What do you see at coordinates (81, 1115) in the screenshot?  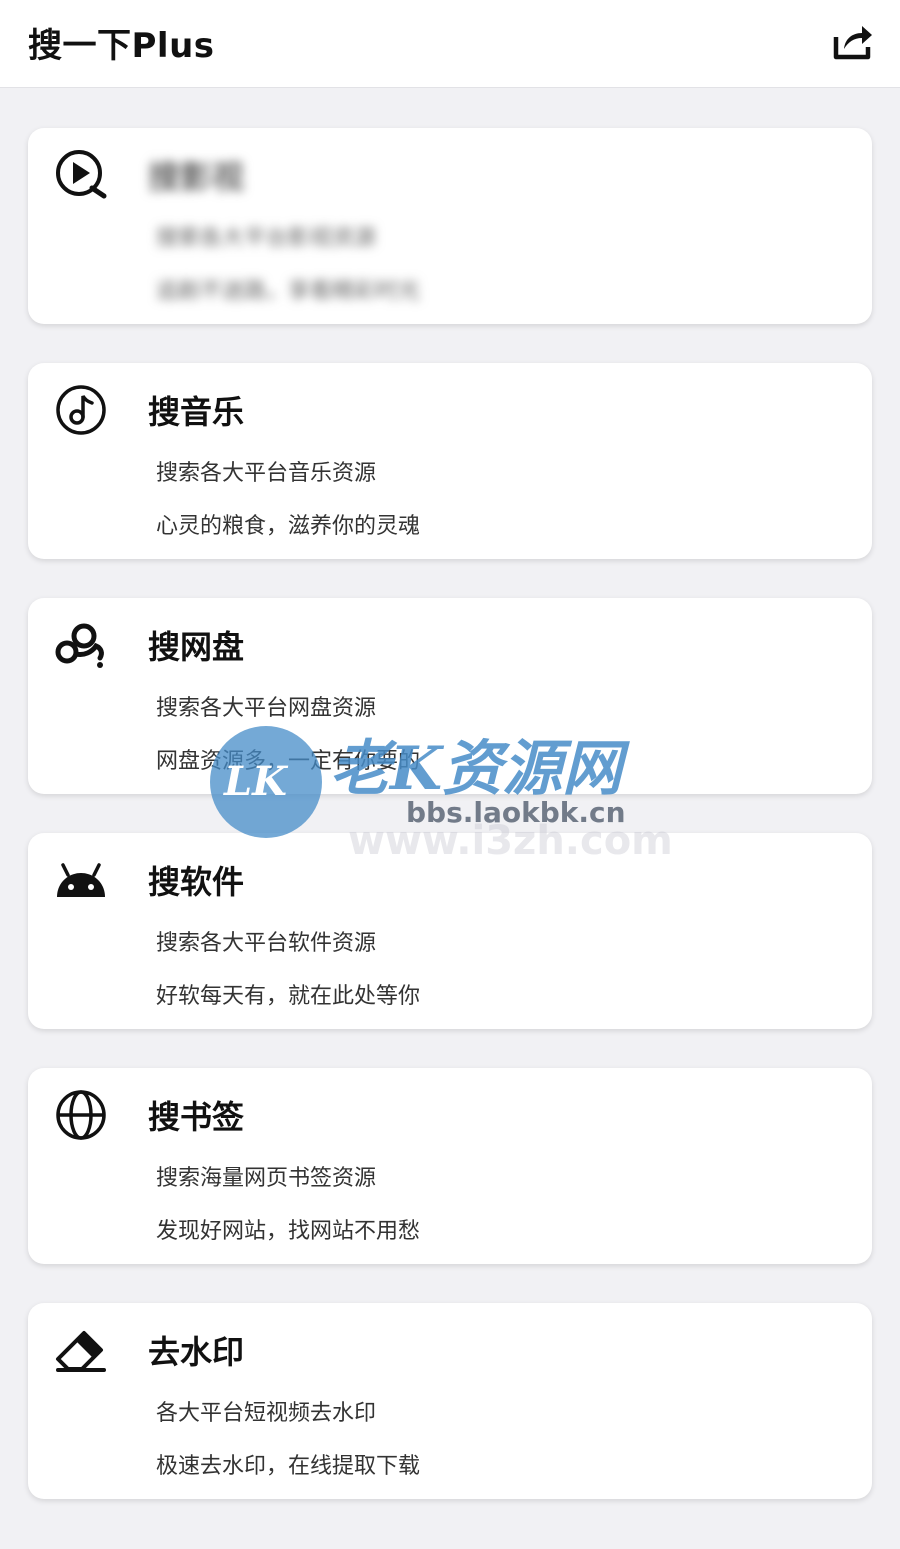 I see `globe-icon` at bounding box center [81, 1115].